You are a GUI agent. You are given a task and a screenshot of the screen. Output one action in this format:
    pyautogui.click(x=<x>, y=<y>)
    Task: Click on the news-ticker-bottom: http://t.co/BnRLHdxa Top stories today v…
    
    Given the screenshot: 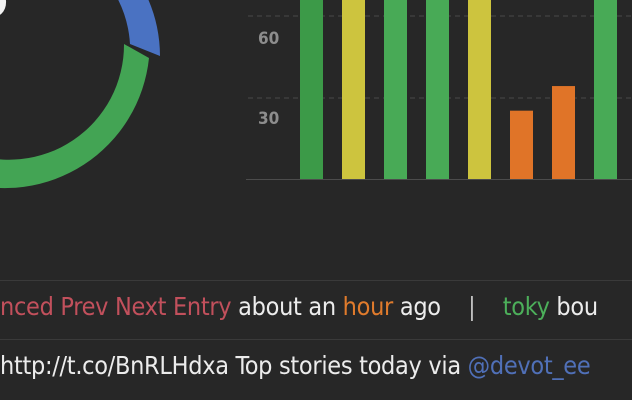 What is the action you would take?
    pyautogui.click(x=295, y=365)
    